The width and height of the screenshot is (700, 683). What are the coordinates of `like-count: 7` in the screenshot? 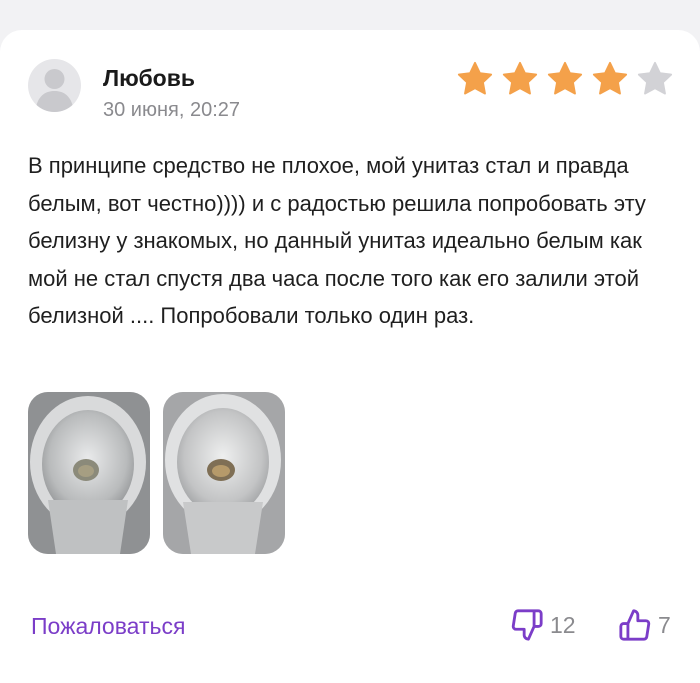 It's located at (664, 624).